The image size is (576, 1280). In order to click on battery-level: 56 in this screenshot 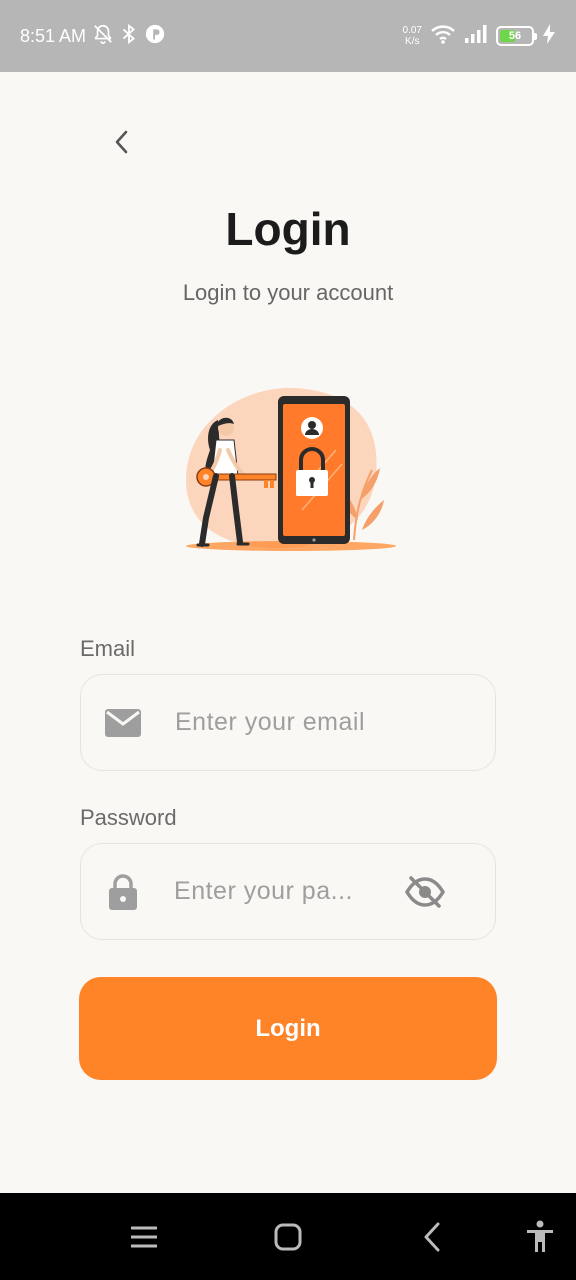, I will do `click(515, 36)`.